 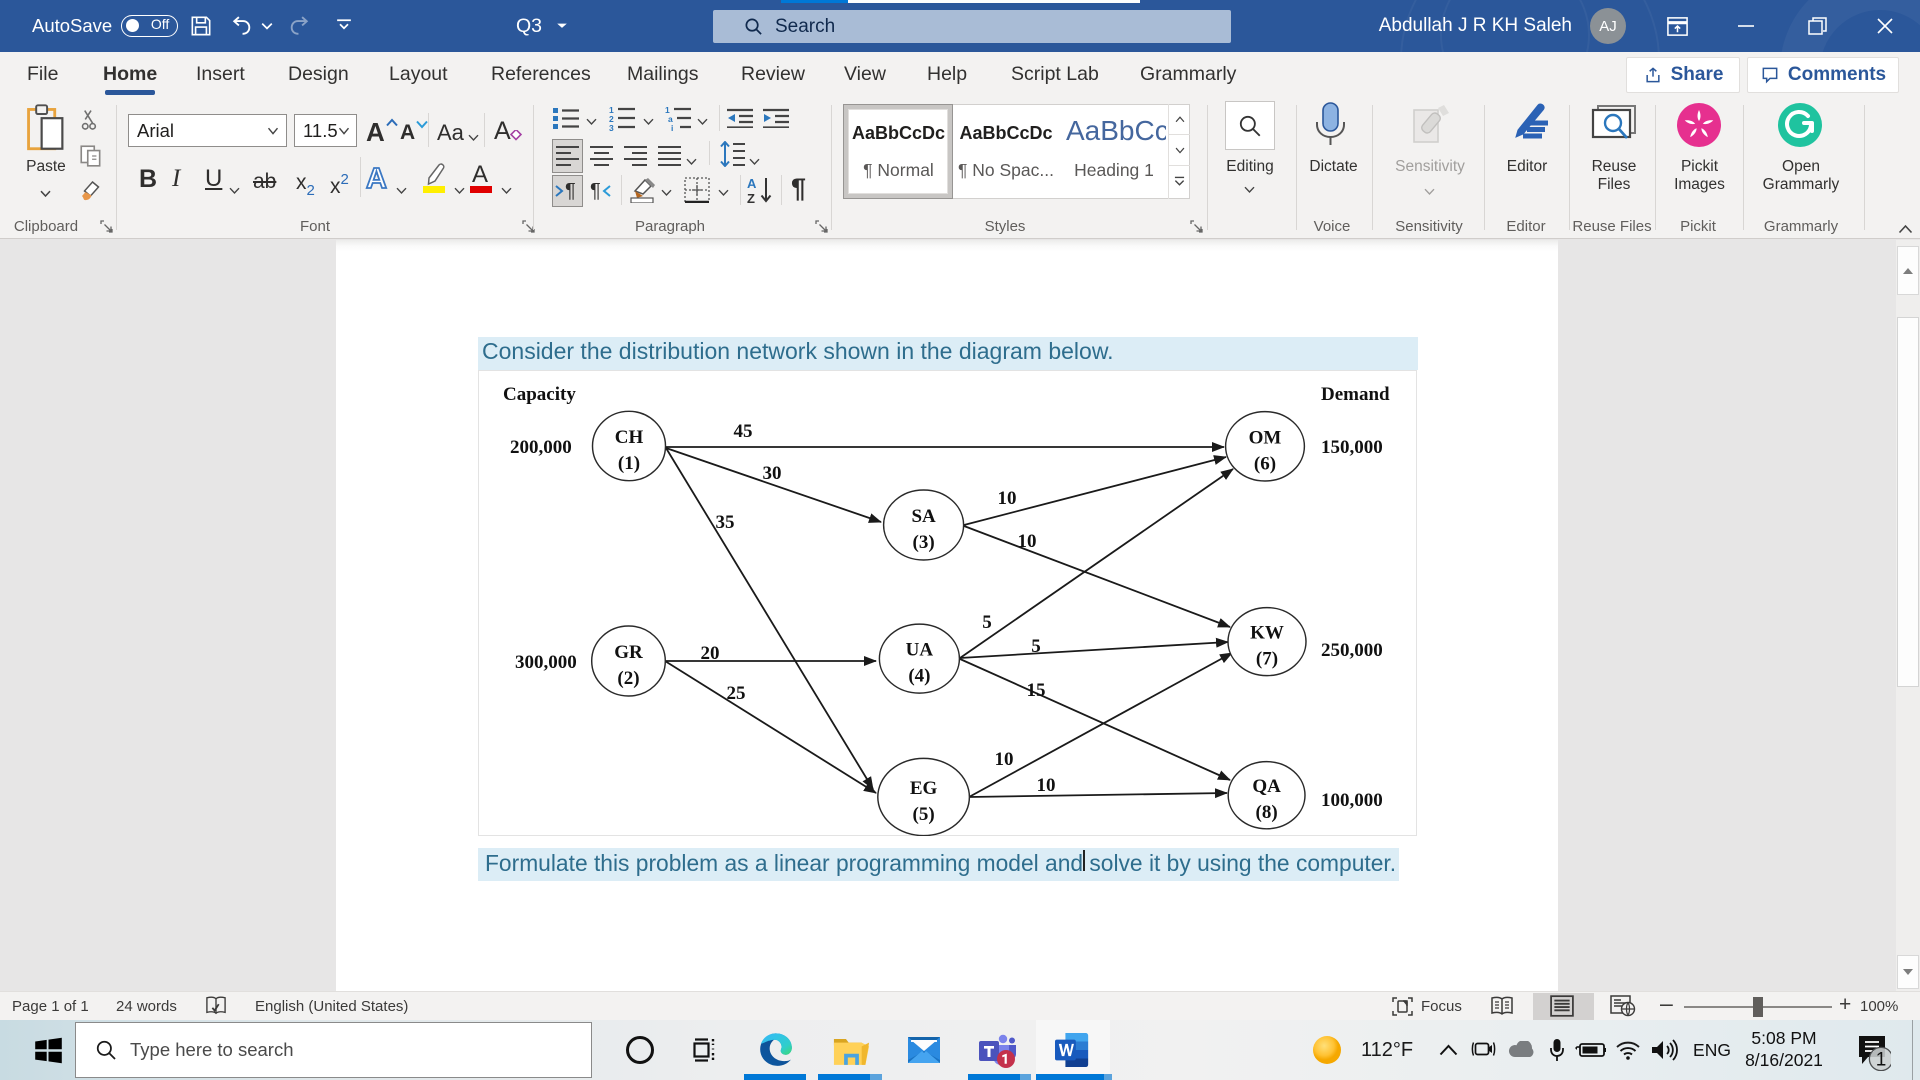 I want to click on svg-text: 150,000, so click(x=1352, y=447).